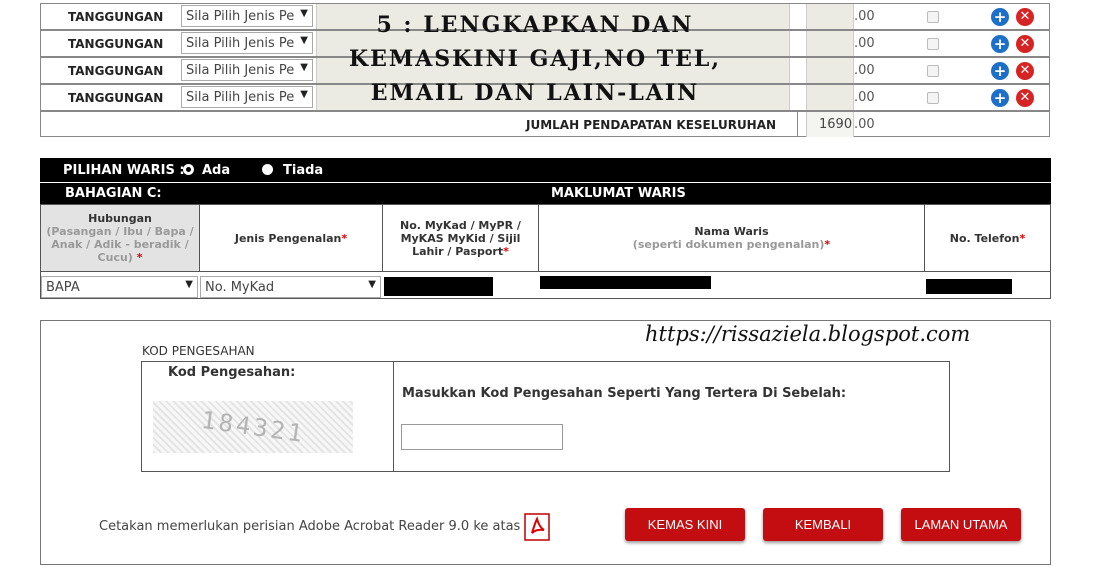 Image resolution: width=1103 pixels, height=579 pixels. What do you see at coordinates (625, 282) in the screenshot?
I see `nama-waris-input` at bounding box center [625, 282].